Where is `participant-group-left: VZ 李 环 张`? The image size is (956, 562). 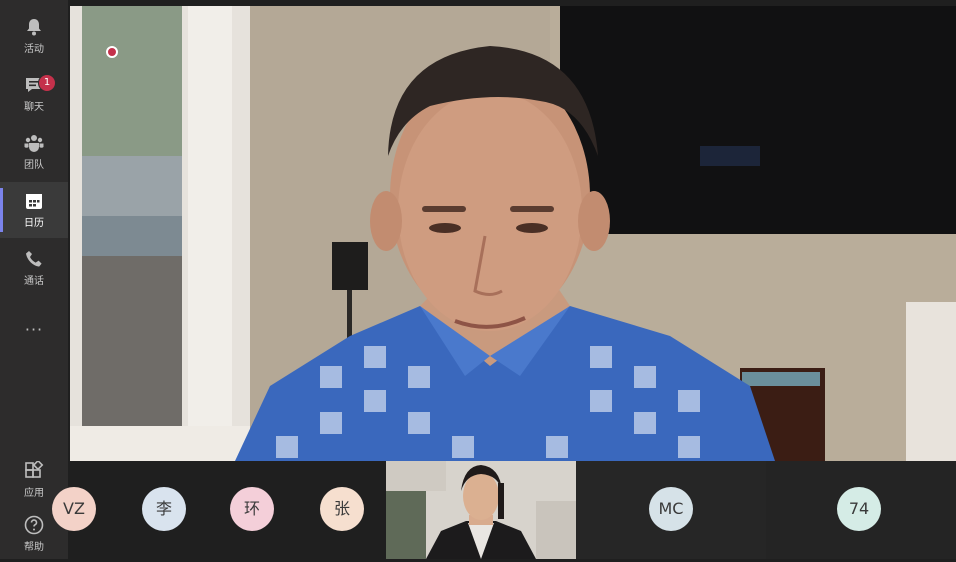
participant-group-left: VZ 李 环 张 is located at coordinates (219, 510).